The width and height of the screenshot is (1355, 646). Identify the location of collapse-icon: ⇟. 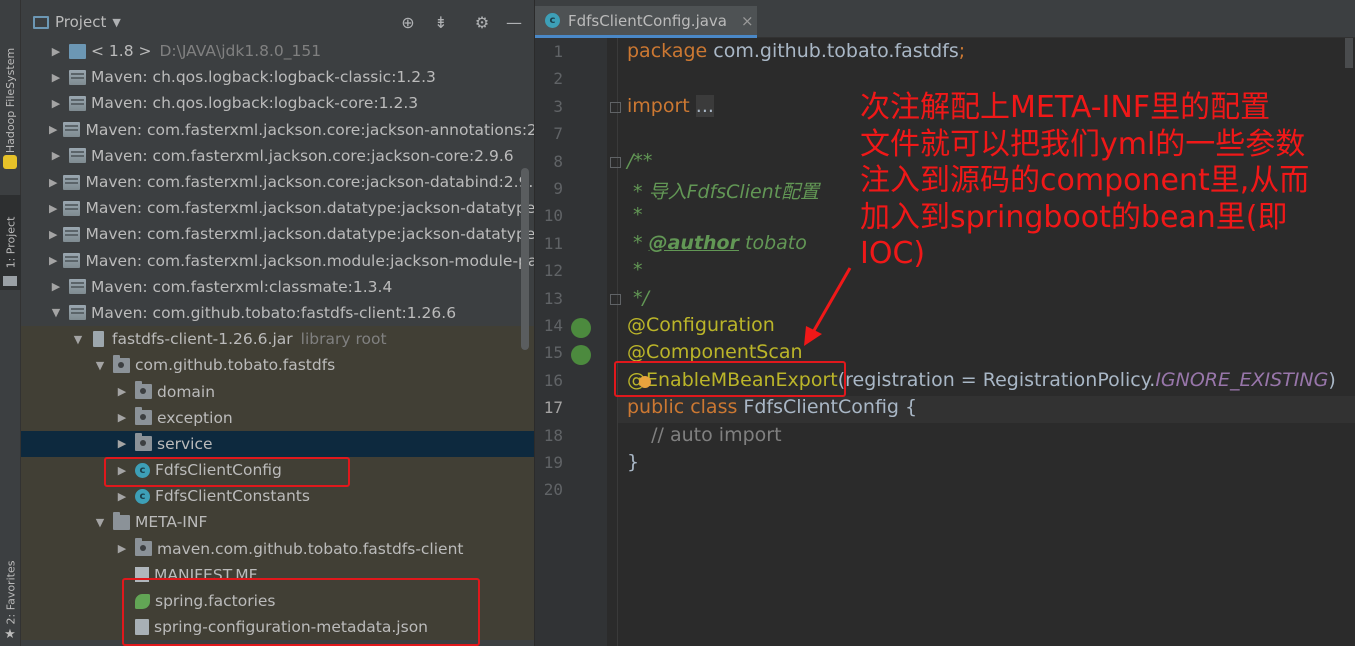
(441, 22).